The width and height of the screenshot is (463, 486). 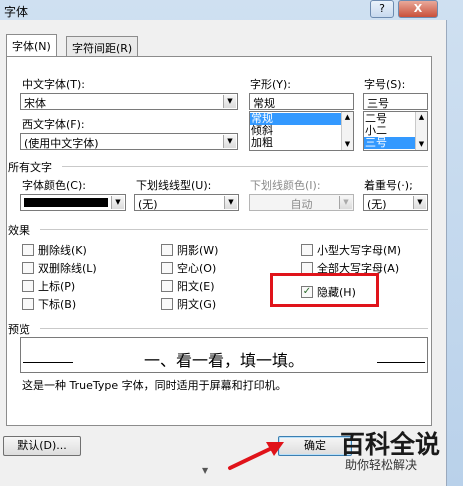 I want to click on checkbox-label: 空心(O), so click(x=197, y=268).